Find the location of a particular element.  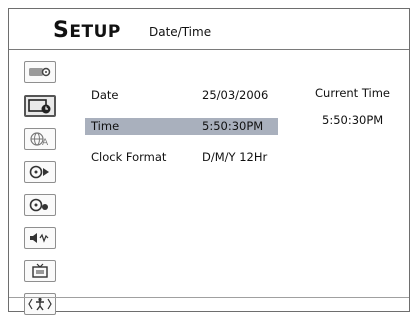

sidebar-item-language: A is located at coordinates (40, 139).